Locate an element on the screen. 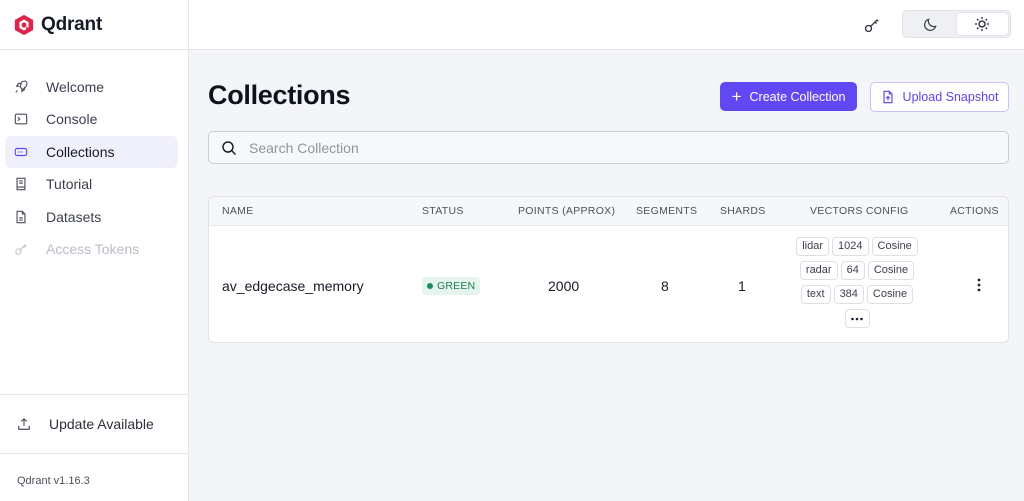  sidebar-item-console: Console is located at coordinates (91, 119).